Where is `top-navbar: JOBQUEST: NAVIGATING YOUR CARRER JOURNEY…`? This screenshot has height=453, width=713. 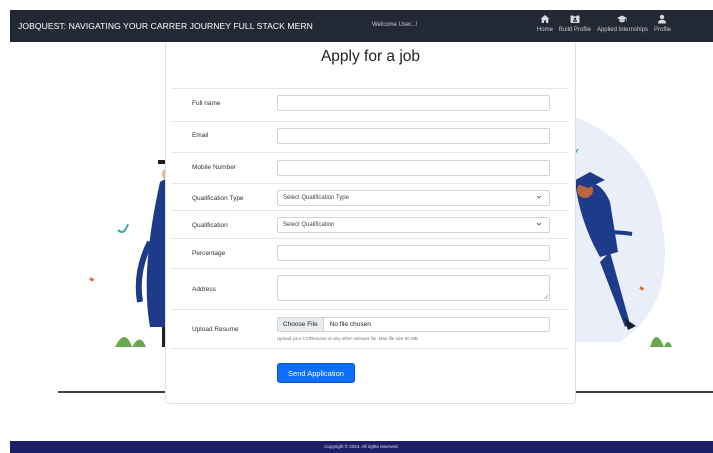 top-navbar: JOBQUEST: NAVIGATING YOUR CARRER JOURNEY… is located at coordinates (361, 26).